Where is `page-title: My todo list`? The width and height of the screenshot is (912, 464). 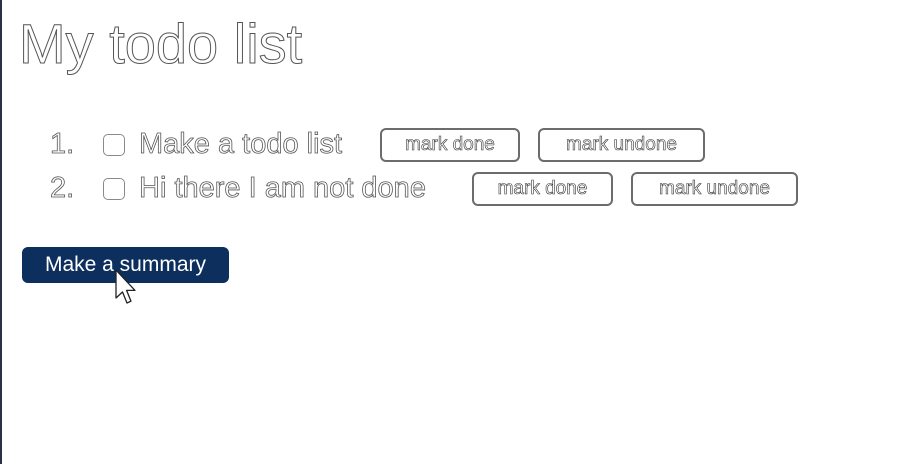 page-title: My todo list is located at coordinates (160, 44).